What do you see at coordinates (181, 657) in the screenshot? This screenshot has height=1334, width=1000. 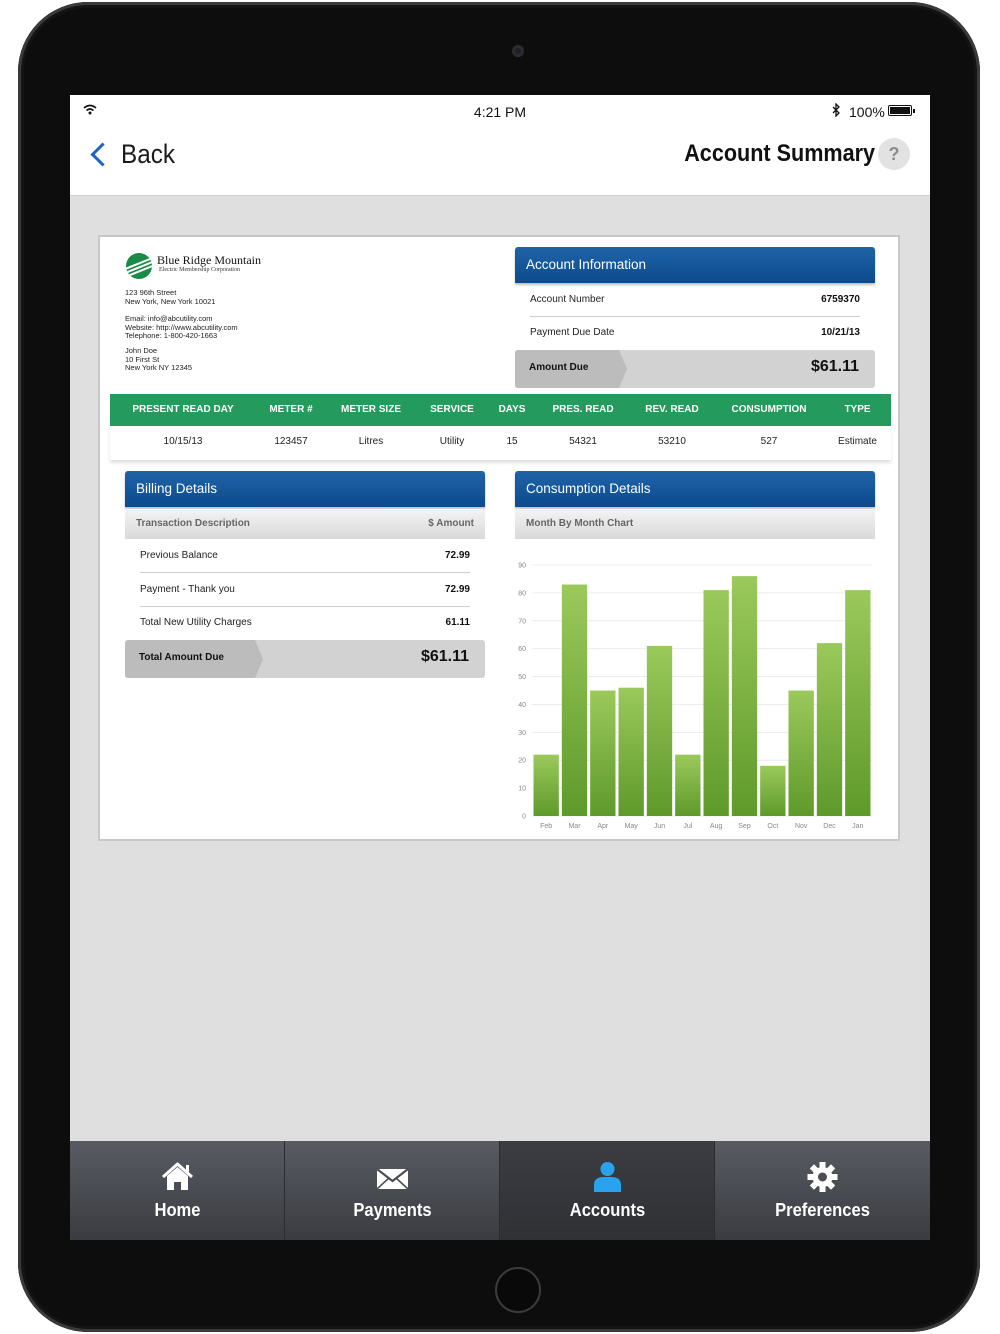 I see `total-amount-due-label: Total Amount Due` at bounding box center [181, 657].